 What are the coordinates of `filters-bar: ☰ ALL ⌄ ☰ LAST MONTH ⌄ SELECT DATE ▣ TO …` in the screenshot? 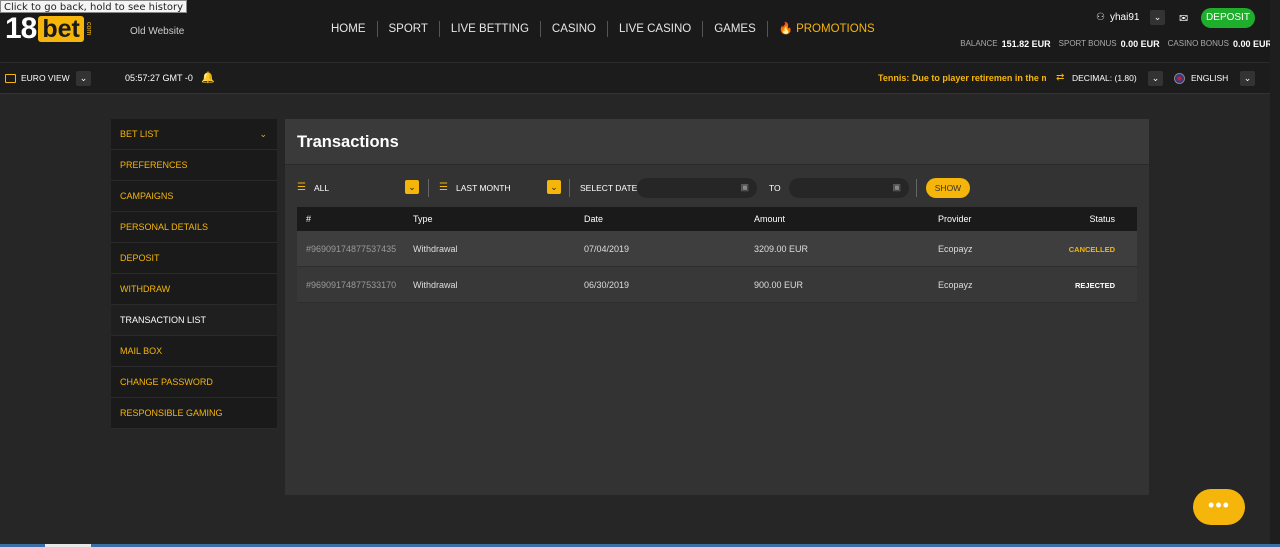 It's located at (717, 188).